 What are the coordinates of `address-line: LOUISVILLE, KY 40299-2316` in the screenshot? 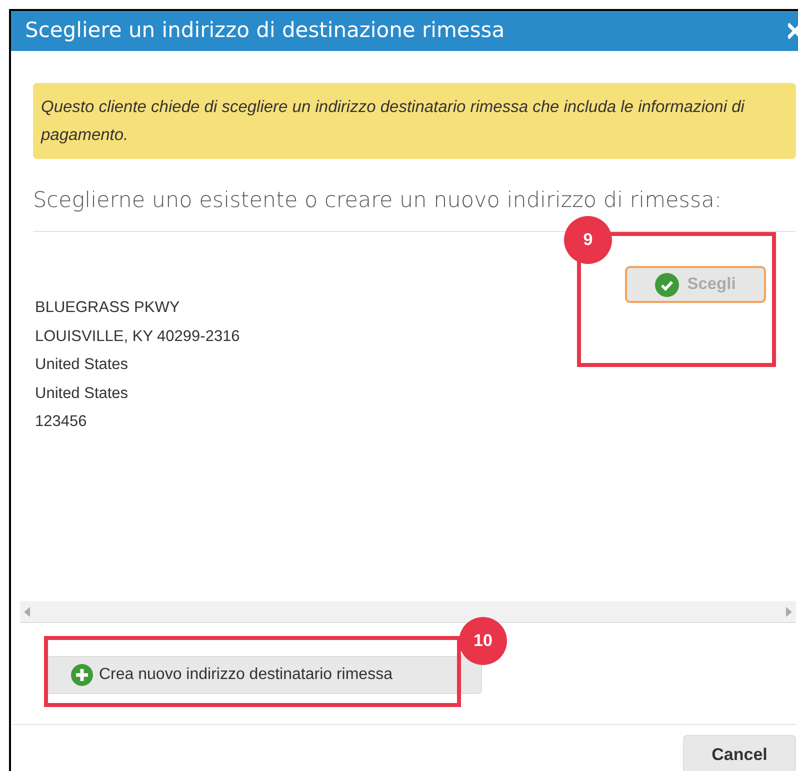 It's located at (137, 336).